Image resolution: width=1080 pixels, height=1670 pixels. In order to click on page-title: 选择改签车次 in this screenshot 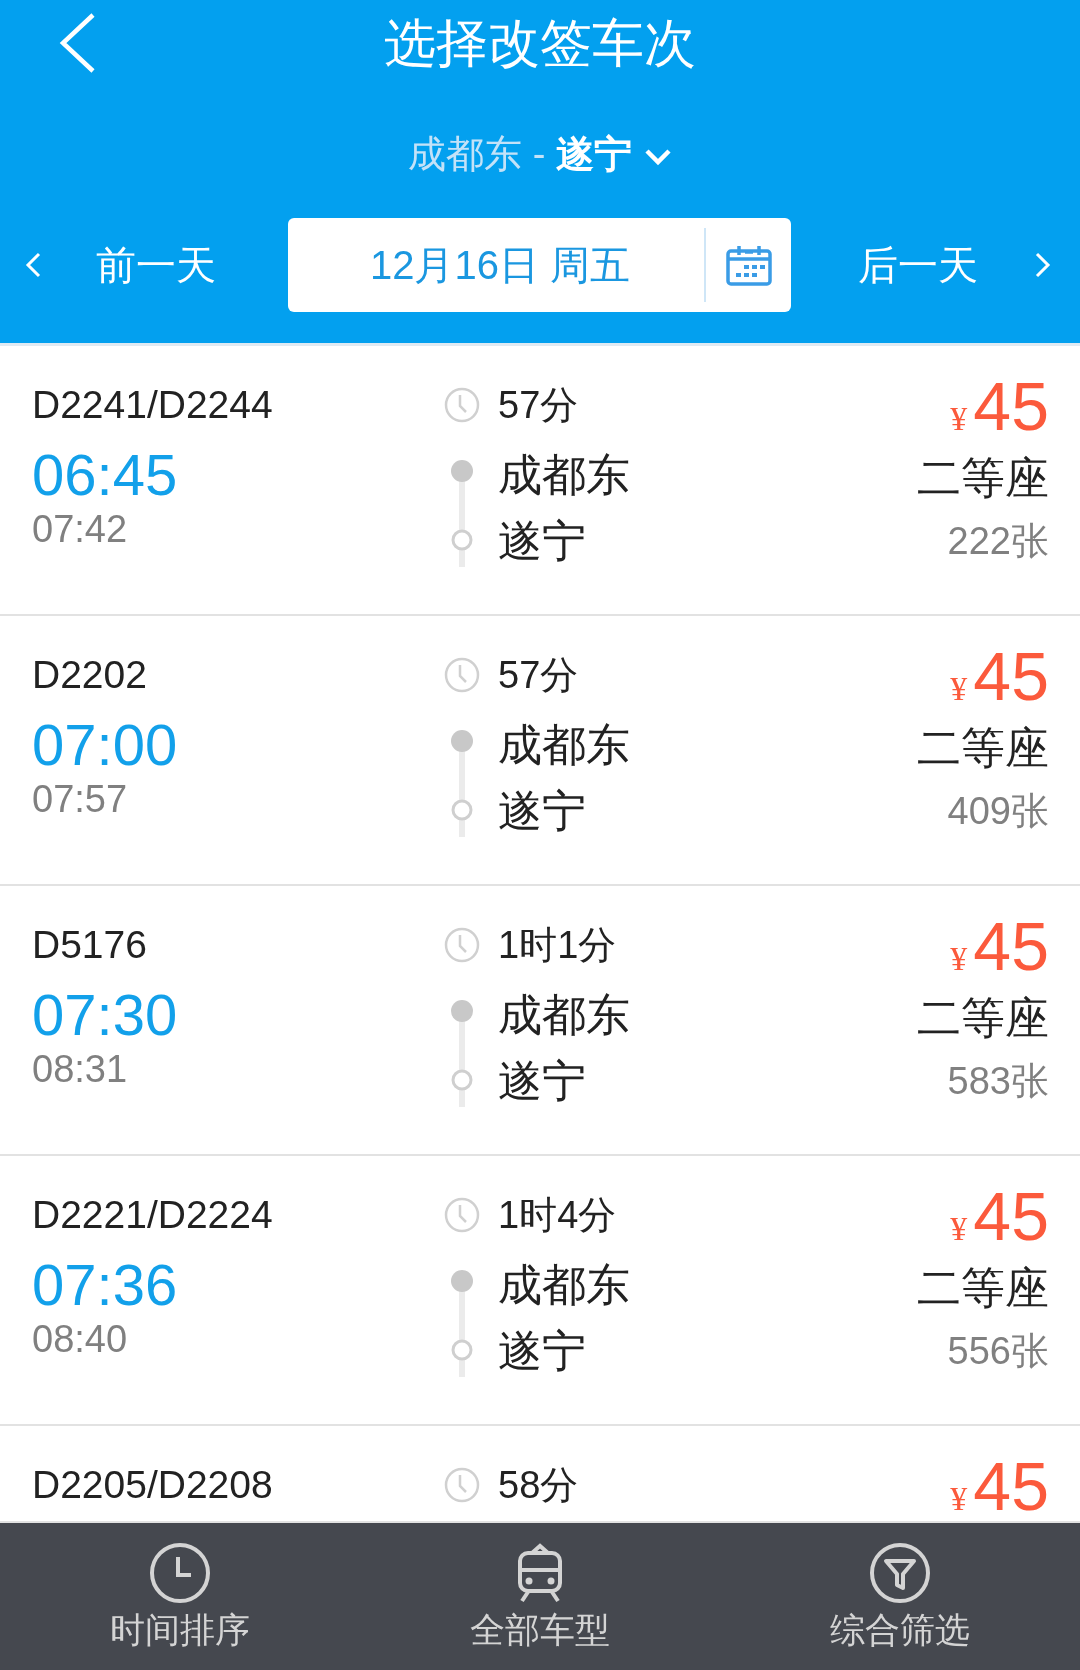, I will do `click(540, 43)`.